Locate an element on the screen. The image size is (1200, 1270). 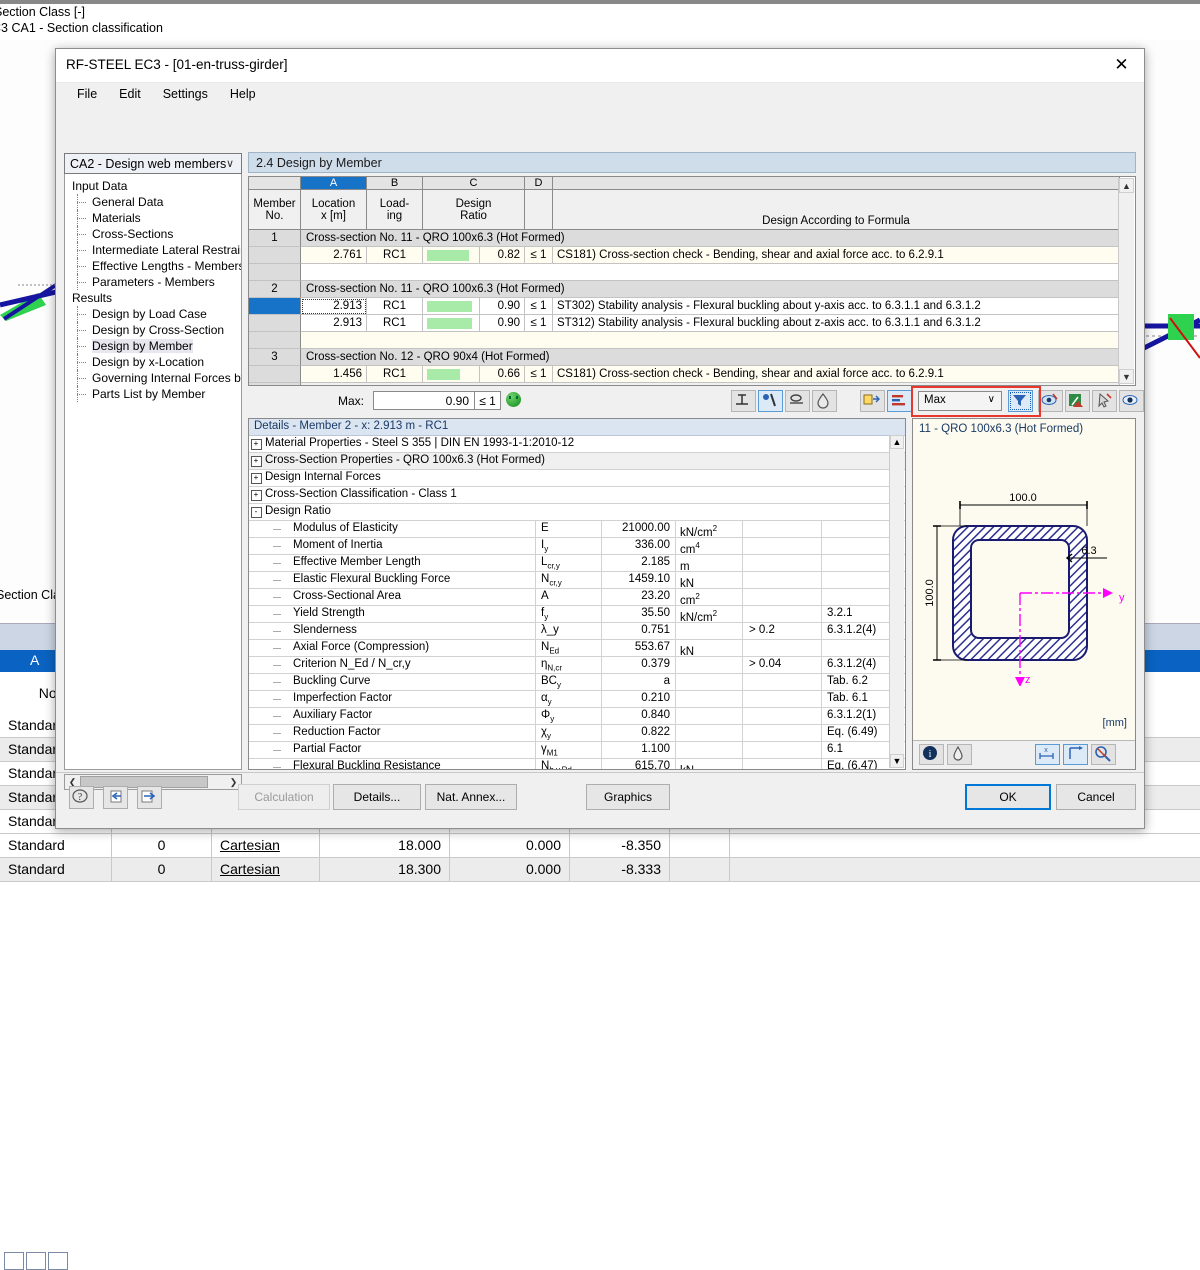
details-section-design-ratio: - Design Ratio is located at coordinates (577, 512).